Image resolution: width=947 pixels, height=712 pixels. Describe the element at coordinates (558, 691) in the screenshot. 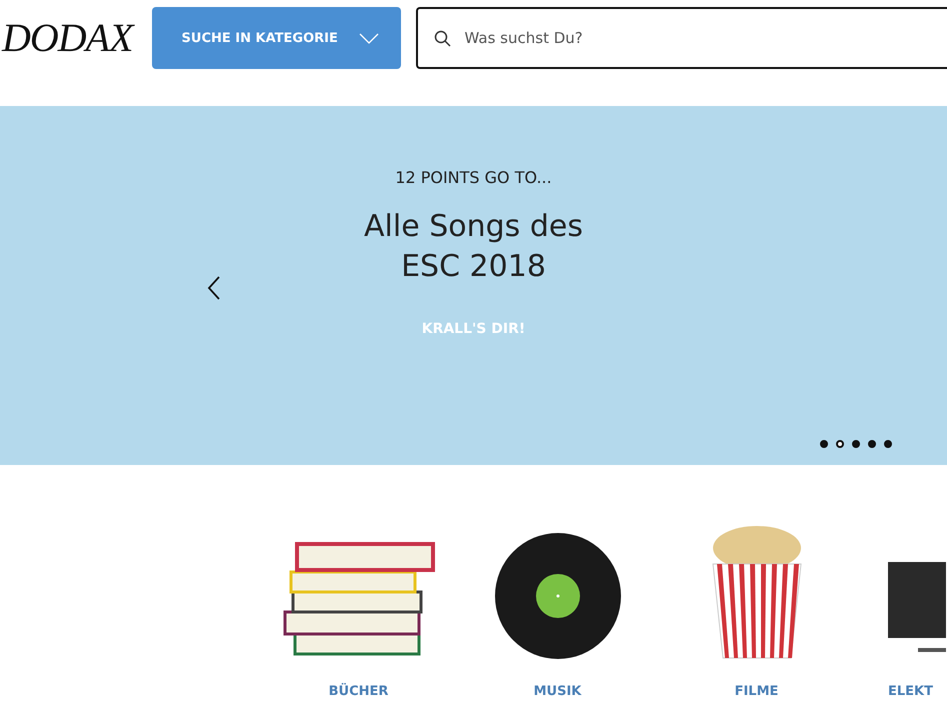

I see `category-link: MUSIK` at that location.